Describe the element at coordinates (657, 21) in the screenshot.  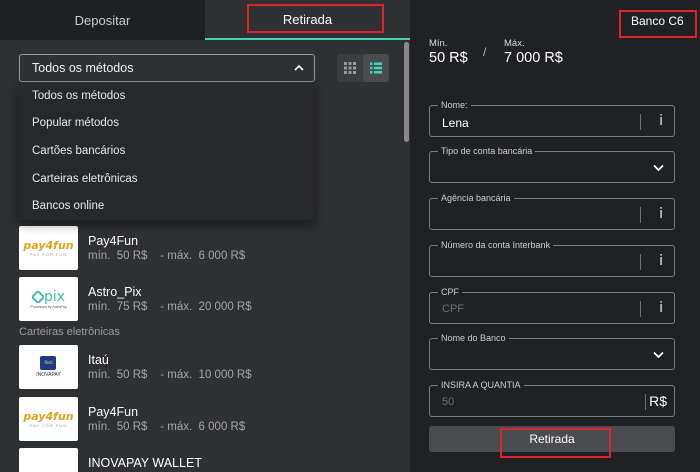
I see `bank-title: Banco C6` at that location.